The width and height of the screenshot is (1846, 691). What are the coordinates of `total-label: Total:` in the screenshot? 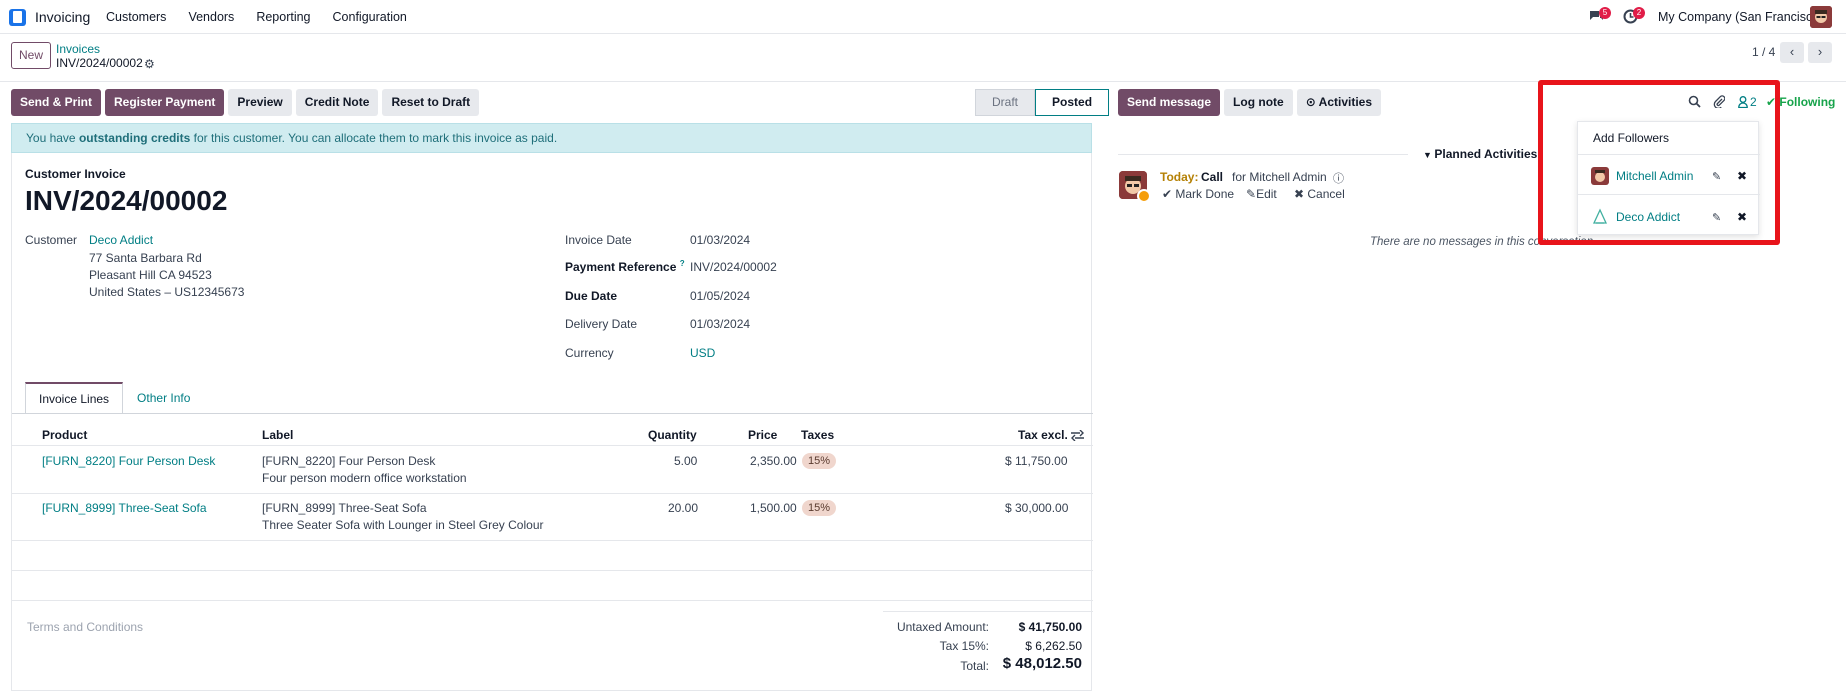 It's located at (974, 666).